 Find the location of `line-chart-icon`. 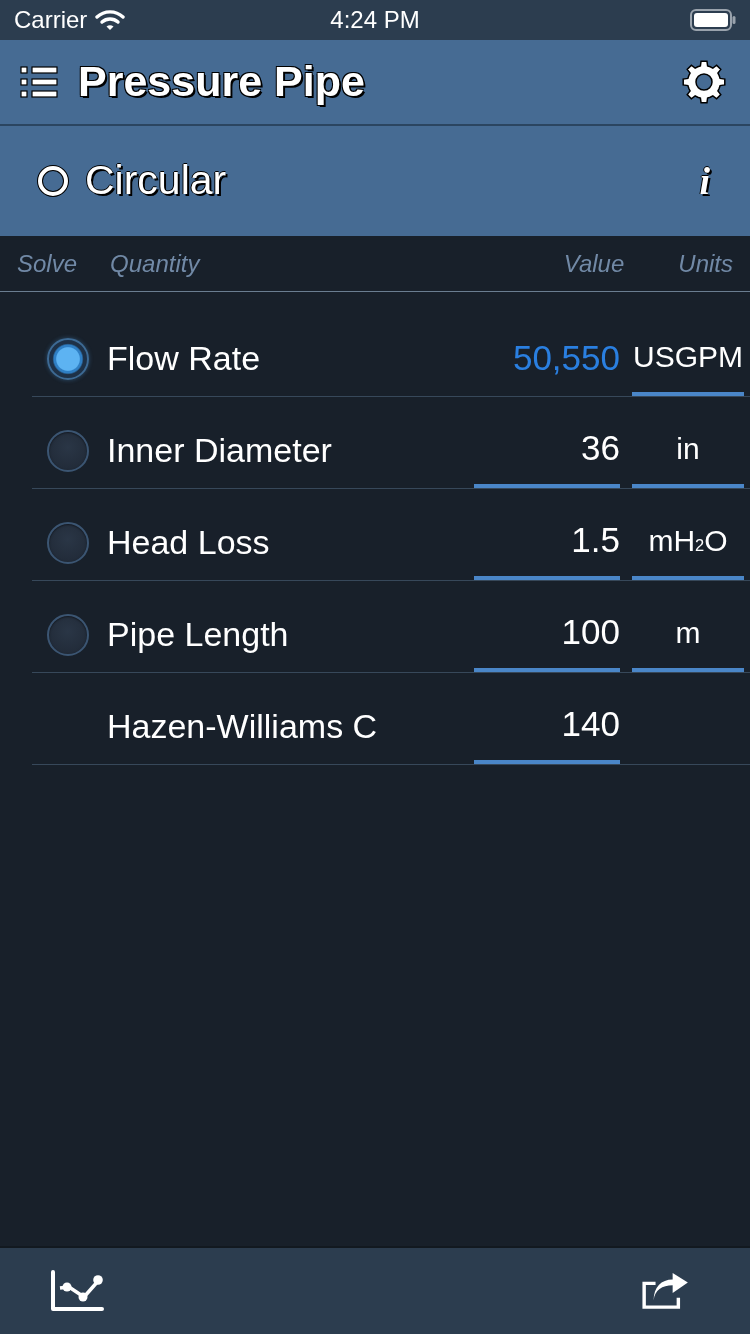

line-chart-icon is located at coordinates (77, 1291).